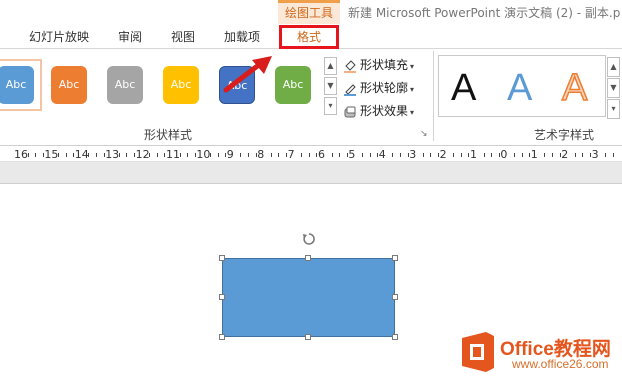 This screenshot has width=622, height=382. Describe the element at coordinates (613, 109) in the screenshot. I see `wordart-more-button: ▾` at that location.